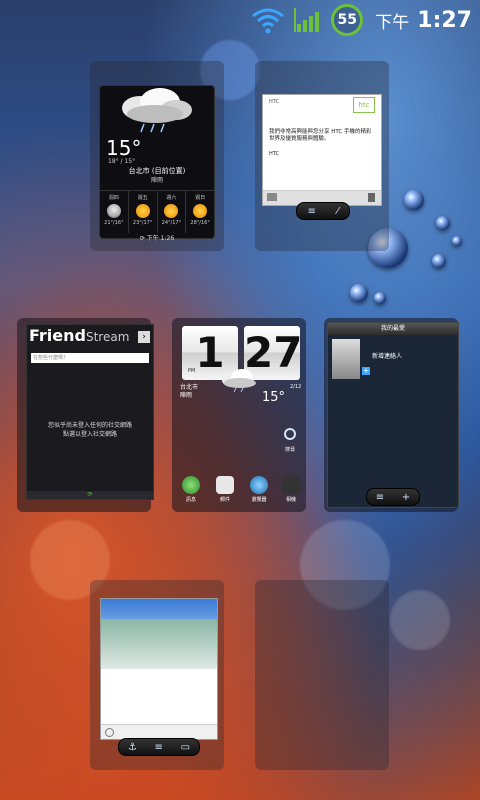  Describe the element at coordinates (142, 223) in the screenshot. I see `forecast-range: 23°/17°` at that location.